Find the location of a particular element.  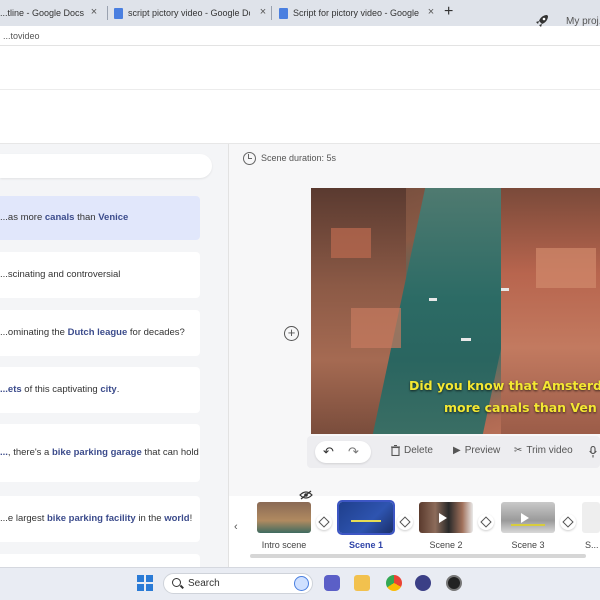

preview-button: ▶ Preview is located at coordinates (476, 450).